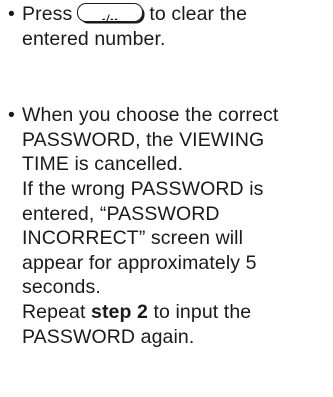  Describe the element at coordinates (150, 115) in the screenshot. I see `password-line: When you choose the correct` at that location.